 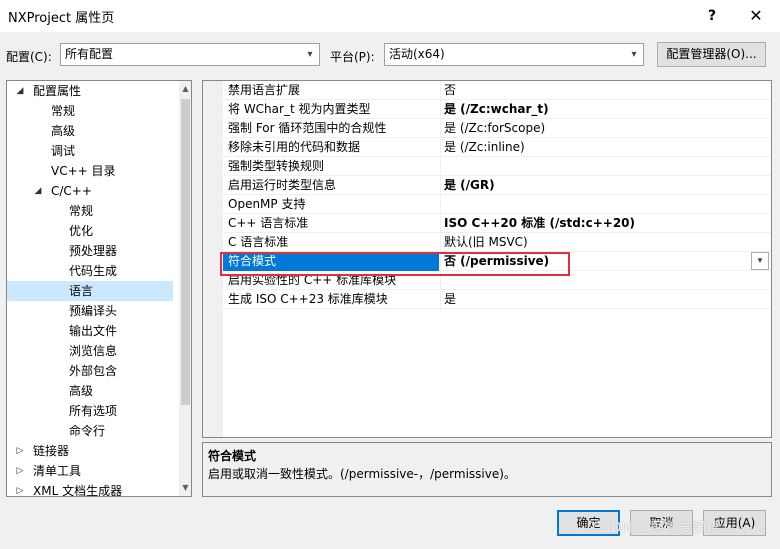 I want to click on tree-item-label: 语言, so click(x=81, y=291).